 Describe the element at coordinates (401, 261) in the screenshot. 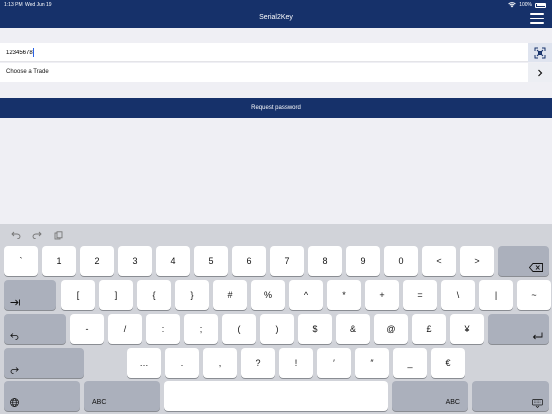

I see `key-0: 0` at that location.